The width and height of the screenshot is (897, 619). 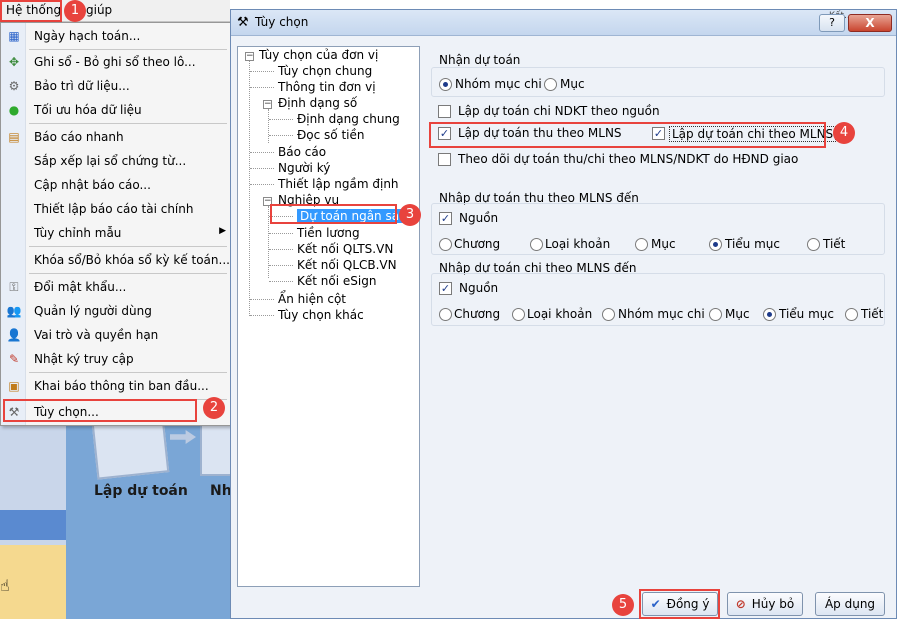 I want to click on radio-chi-nhom-muc-chi-label: Nhóm mục chi, so click(x=661, y=314).